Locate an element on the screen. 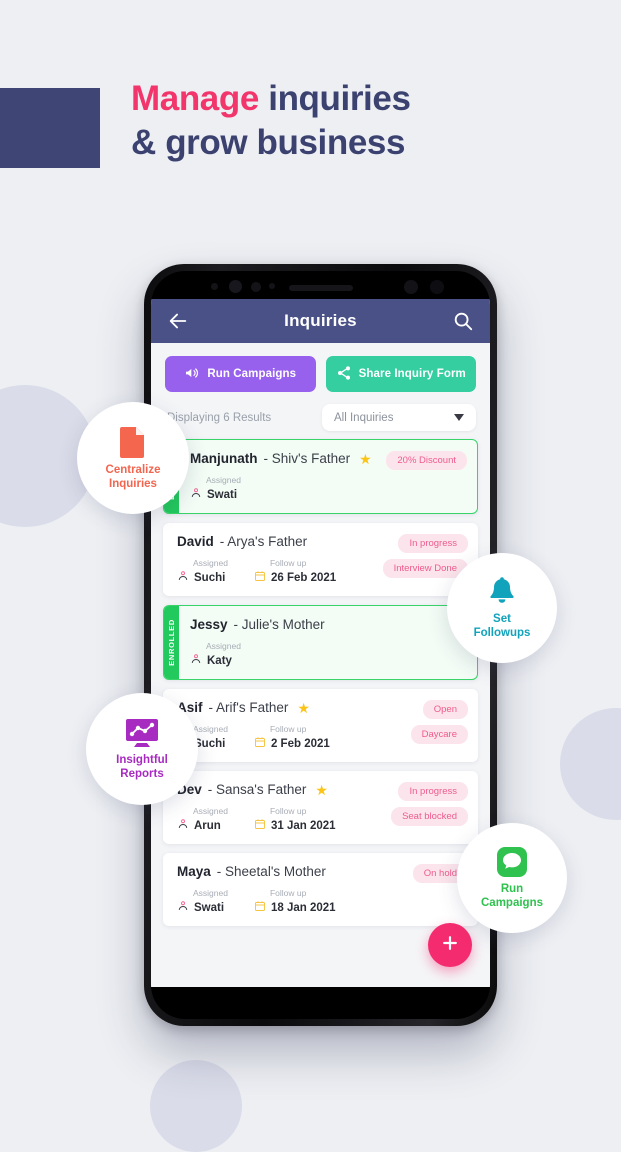  badge-insightful-reports: Insightful Reports is located at coordinates (142, 749).